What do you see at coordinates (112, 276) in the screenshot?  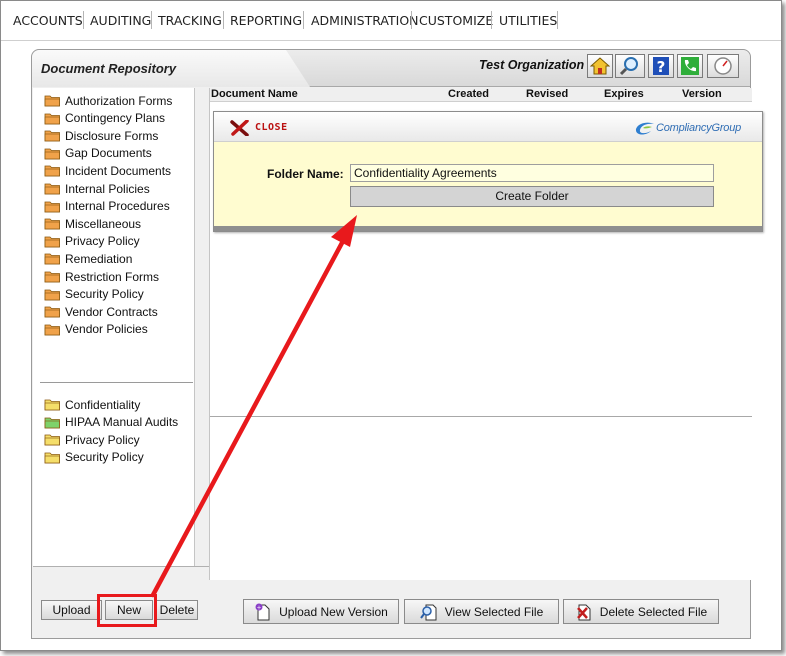 I see `folder-label: Restriction Forms` at bounding box center [112, 276].